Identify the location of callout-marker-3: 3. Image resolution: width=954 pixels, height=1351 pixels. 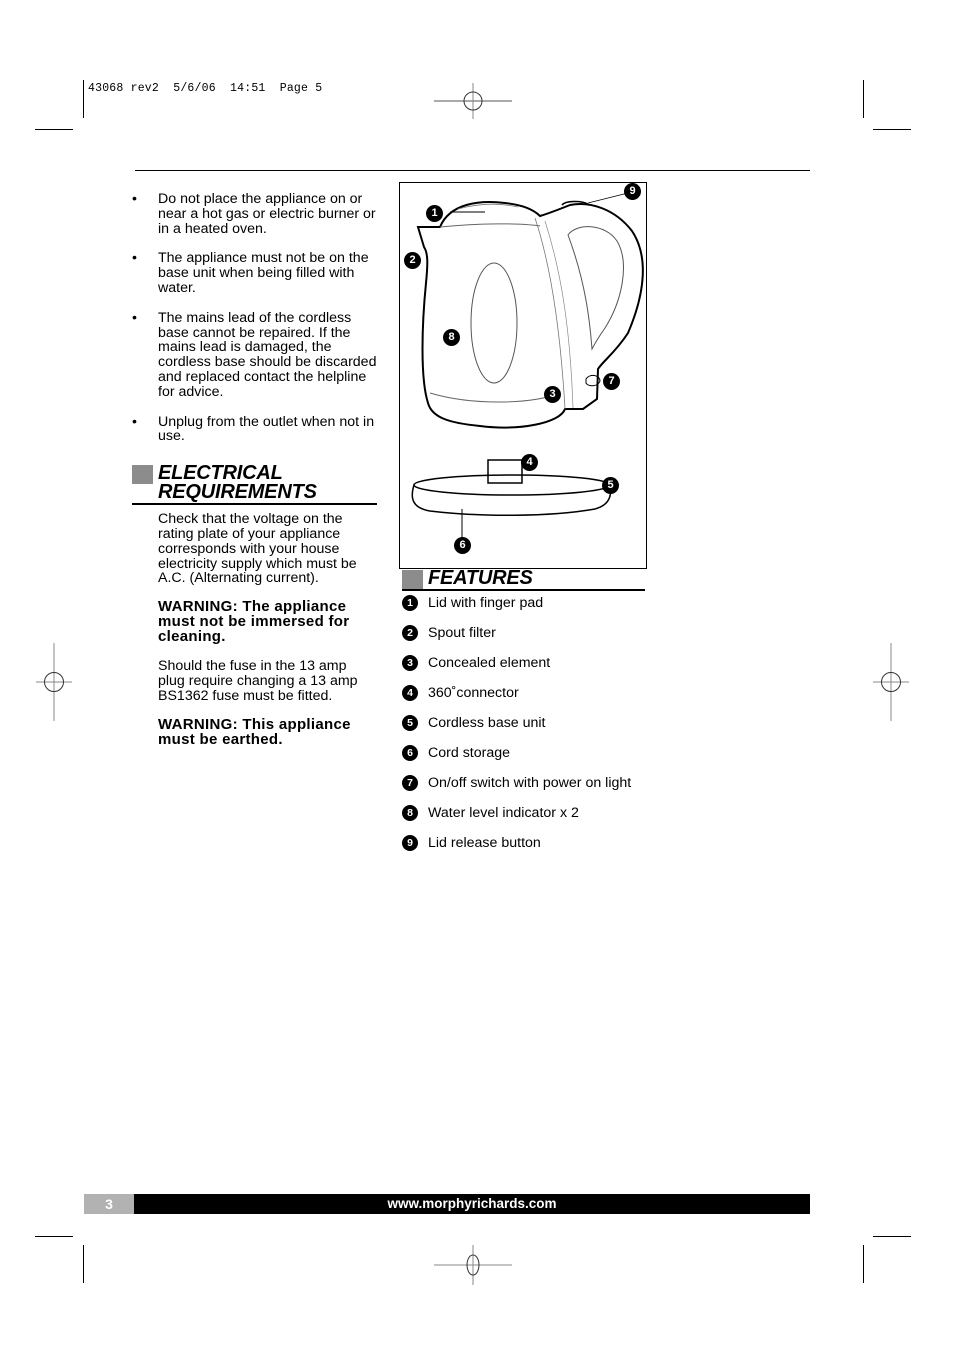
(552, 394).